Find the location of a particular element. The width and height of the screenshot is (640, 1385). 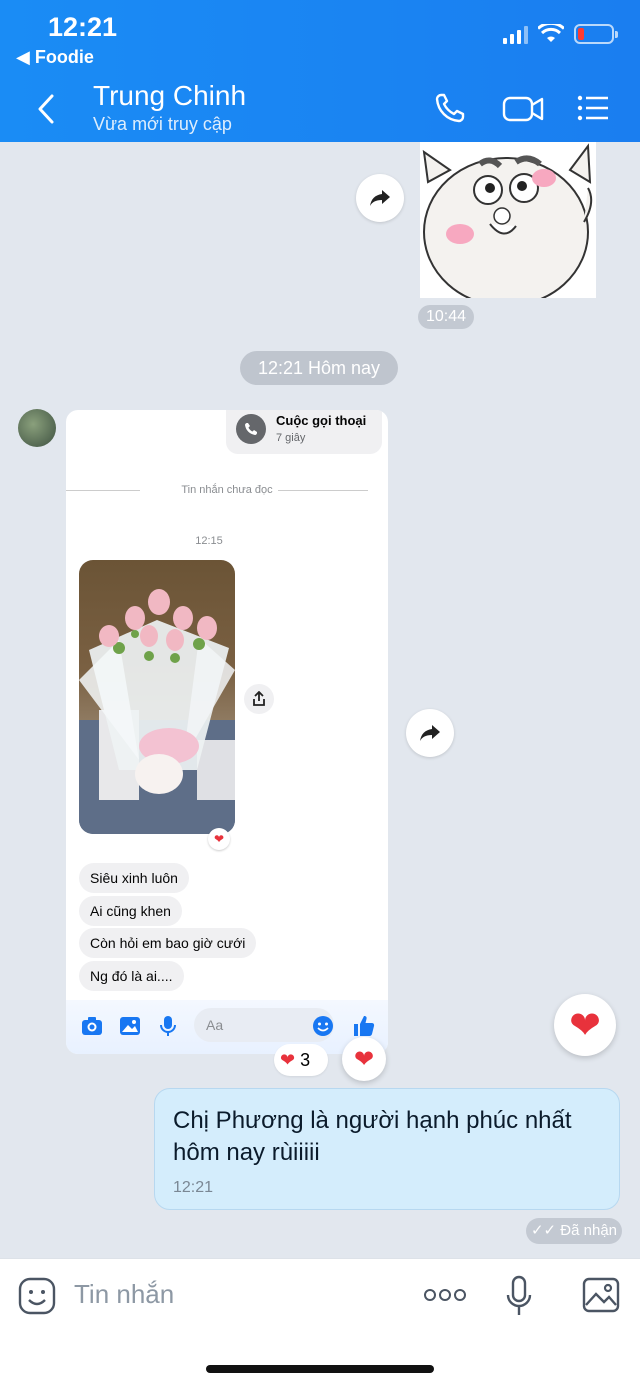

home-indicator is located at coordinates (320, 1369).